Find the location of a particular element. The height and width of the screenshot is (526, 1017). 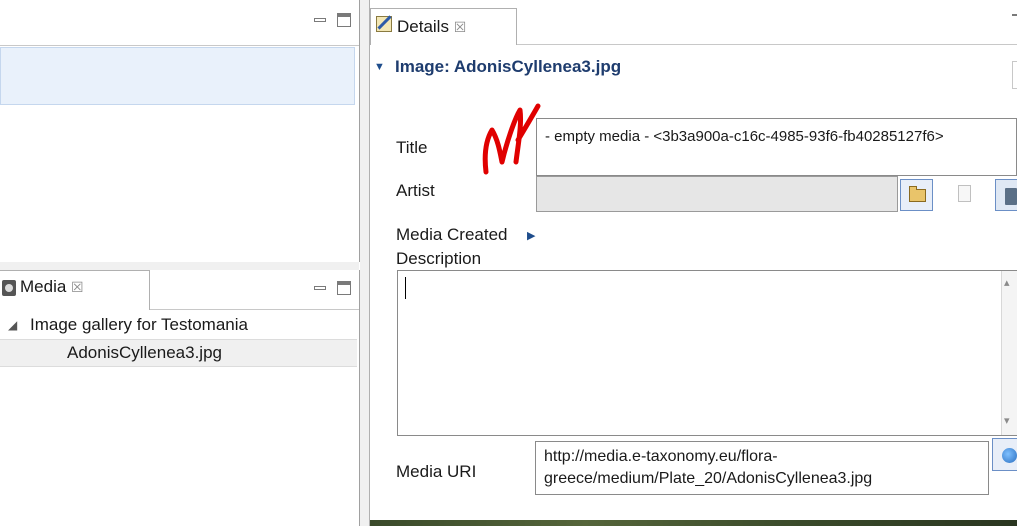

open-uri-button is located at coordinates (1004, 454).